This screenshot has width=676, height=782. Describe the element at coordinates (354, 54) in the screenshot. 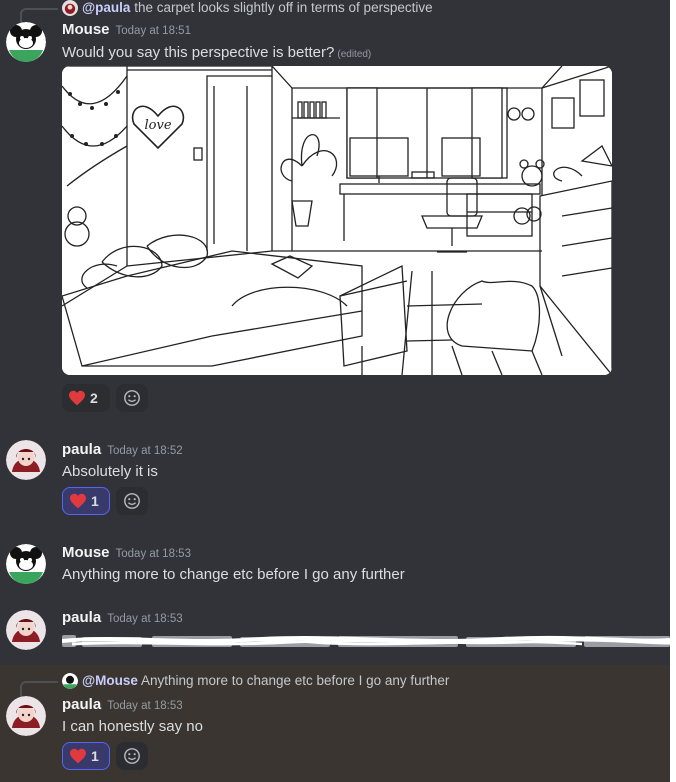

I see `edited-label: (edited)` at that location.